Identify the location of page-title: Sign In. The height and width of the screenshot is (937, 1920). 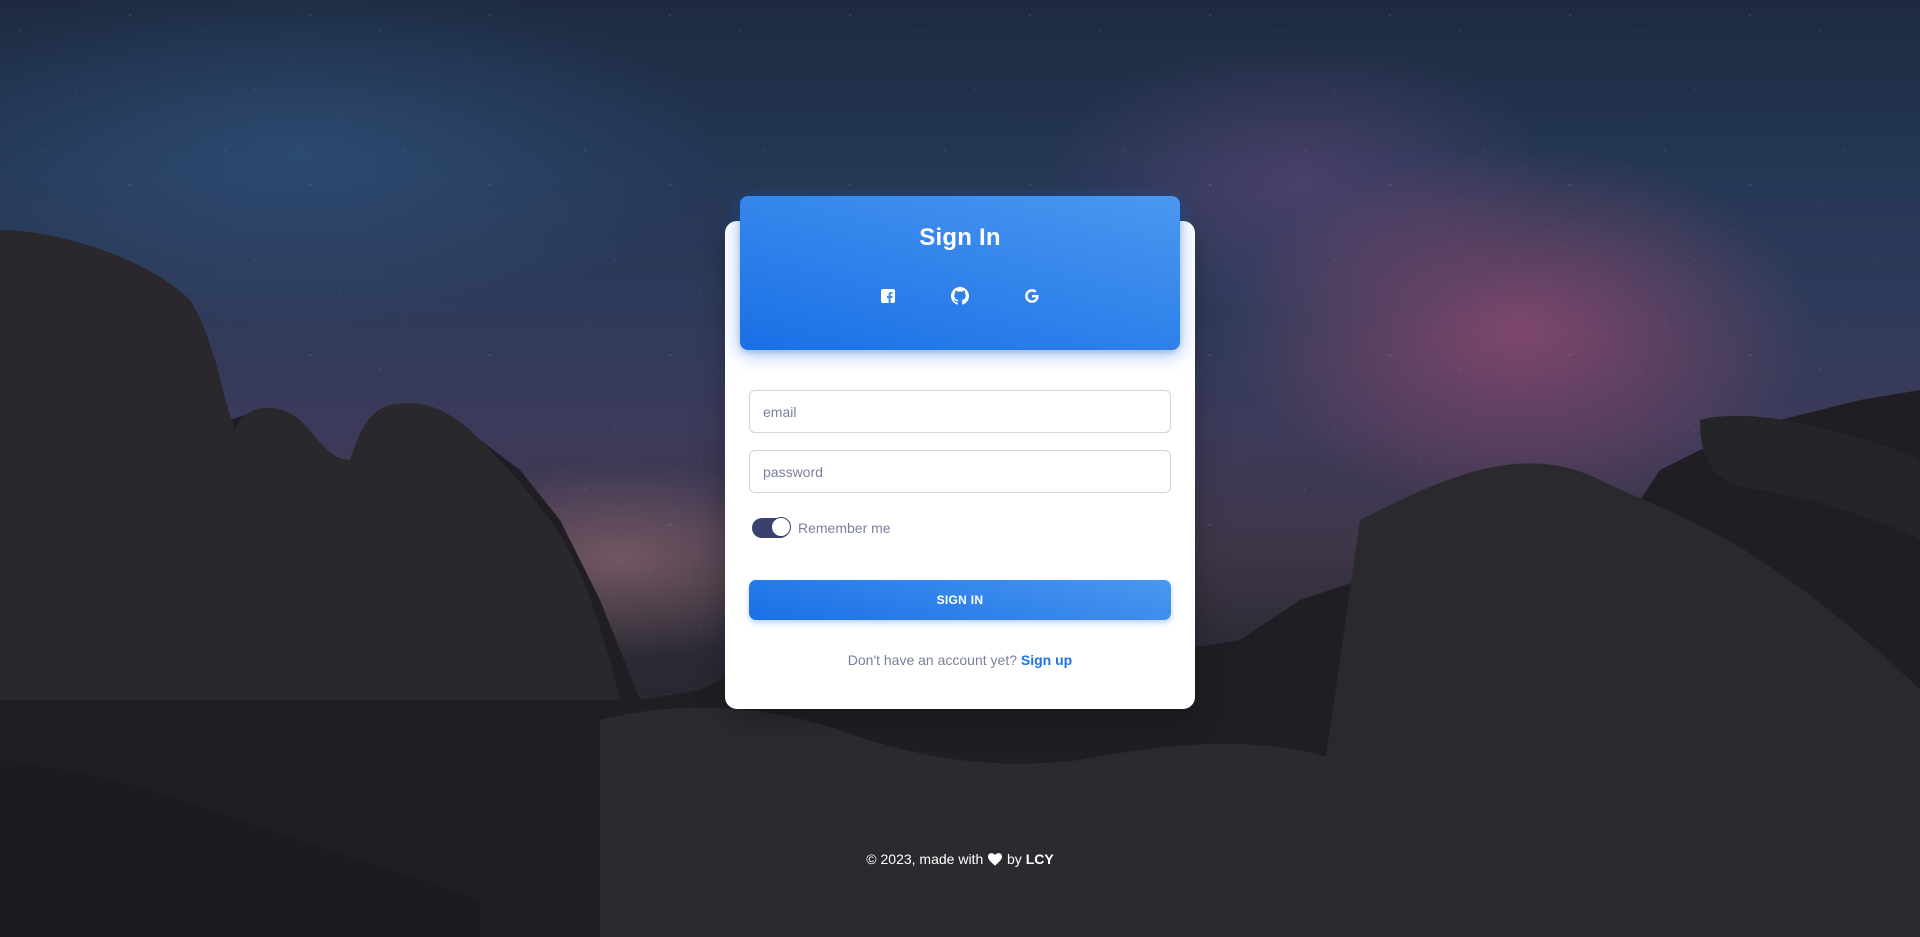
(960, 237).